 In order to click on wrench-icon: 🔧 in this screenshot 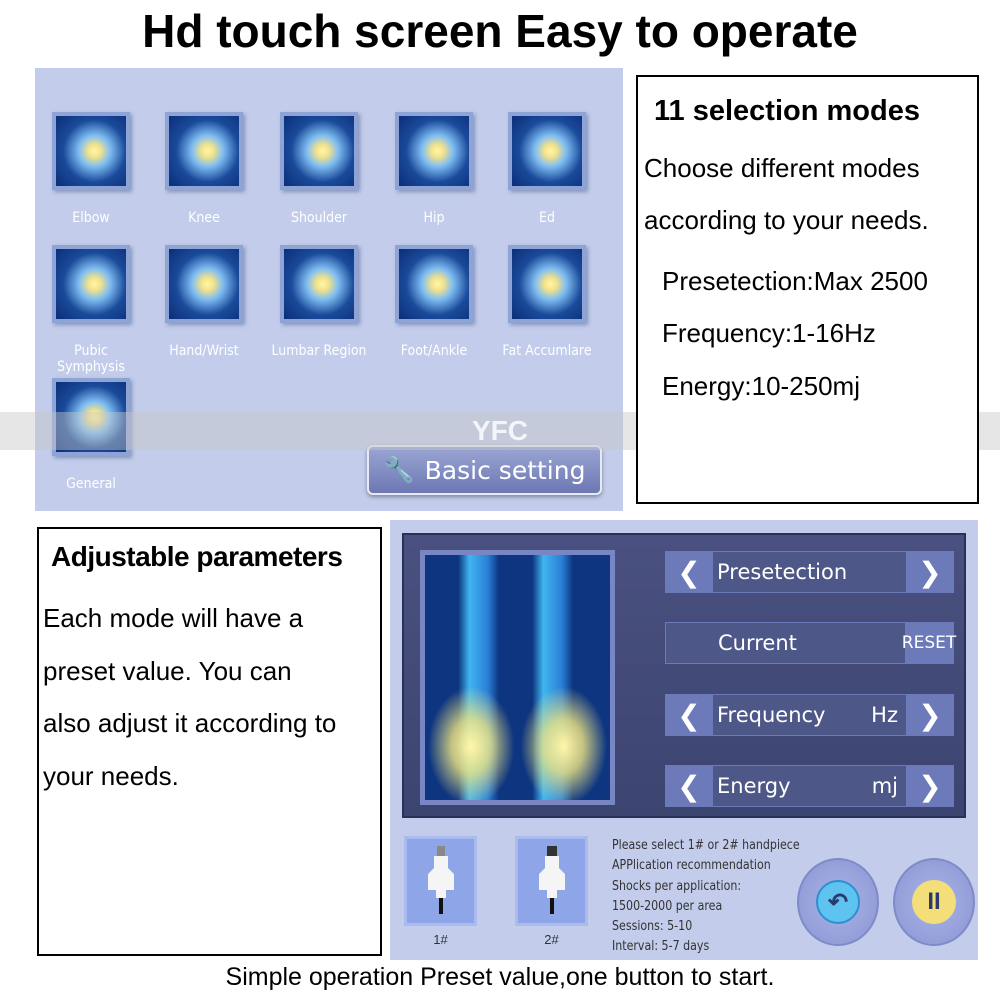, I will do `click(399, 469)`.